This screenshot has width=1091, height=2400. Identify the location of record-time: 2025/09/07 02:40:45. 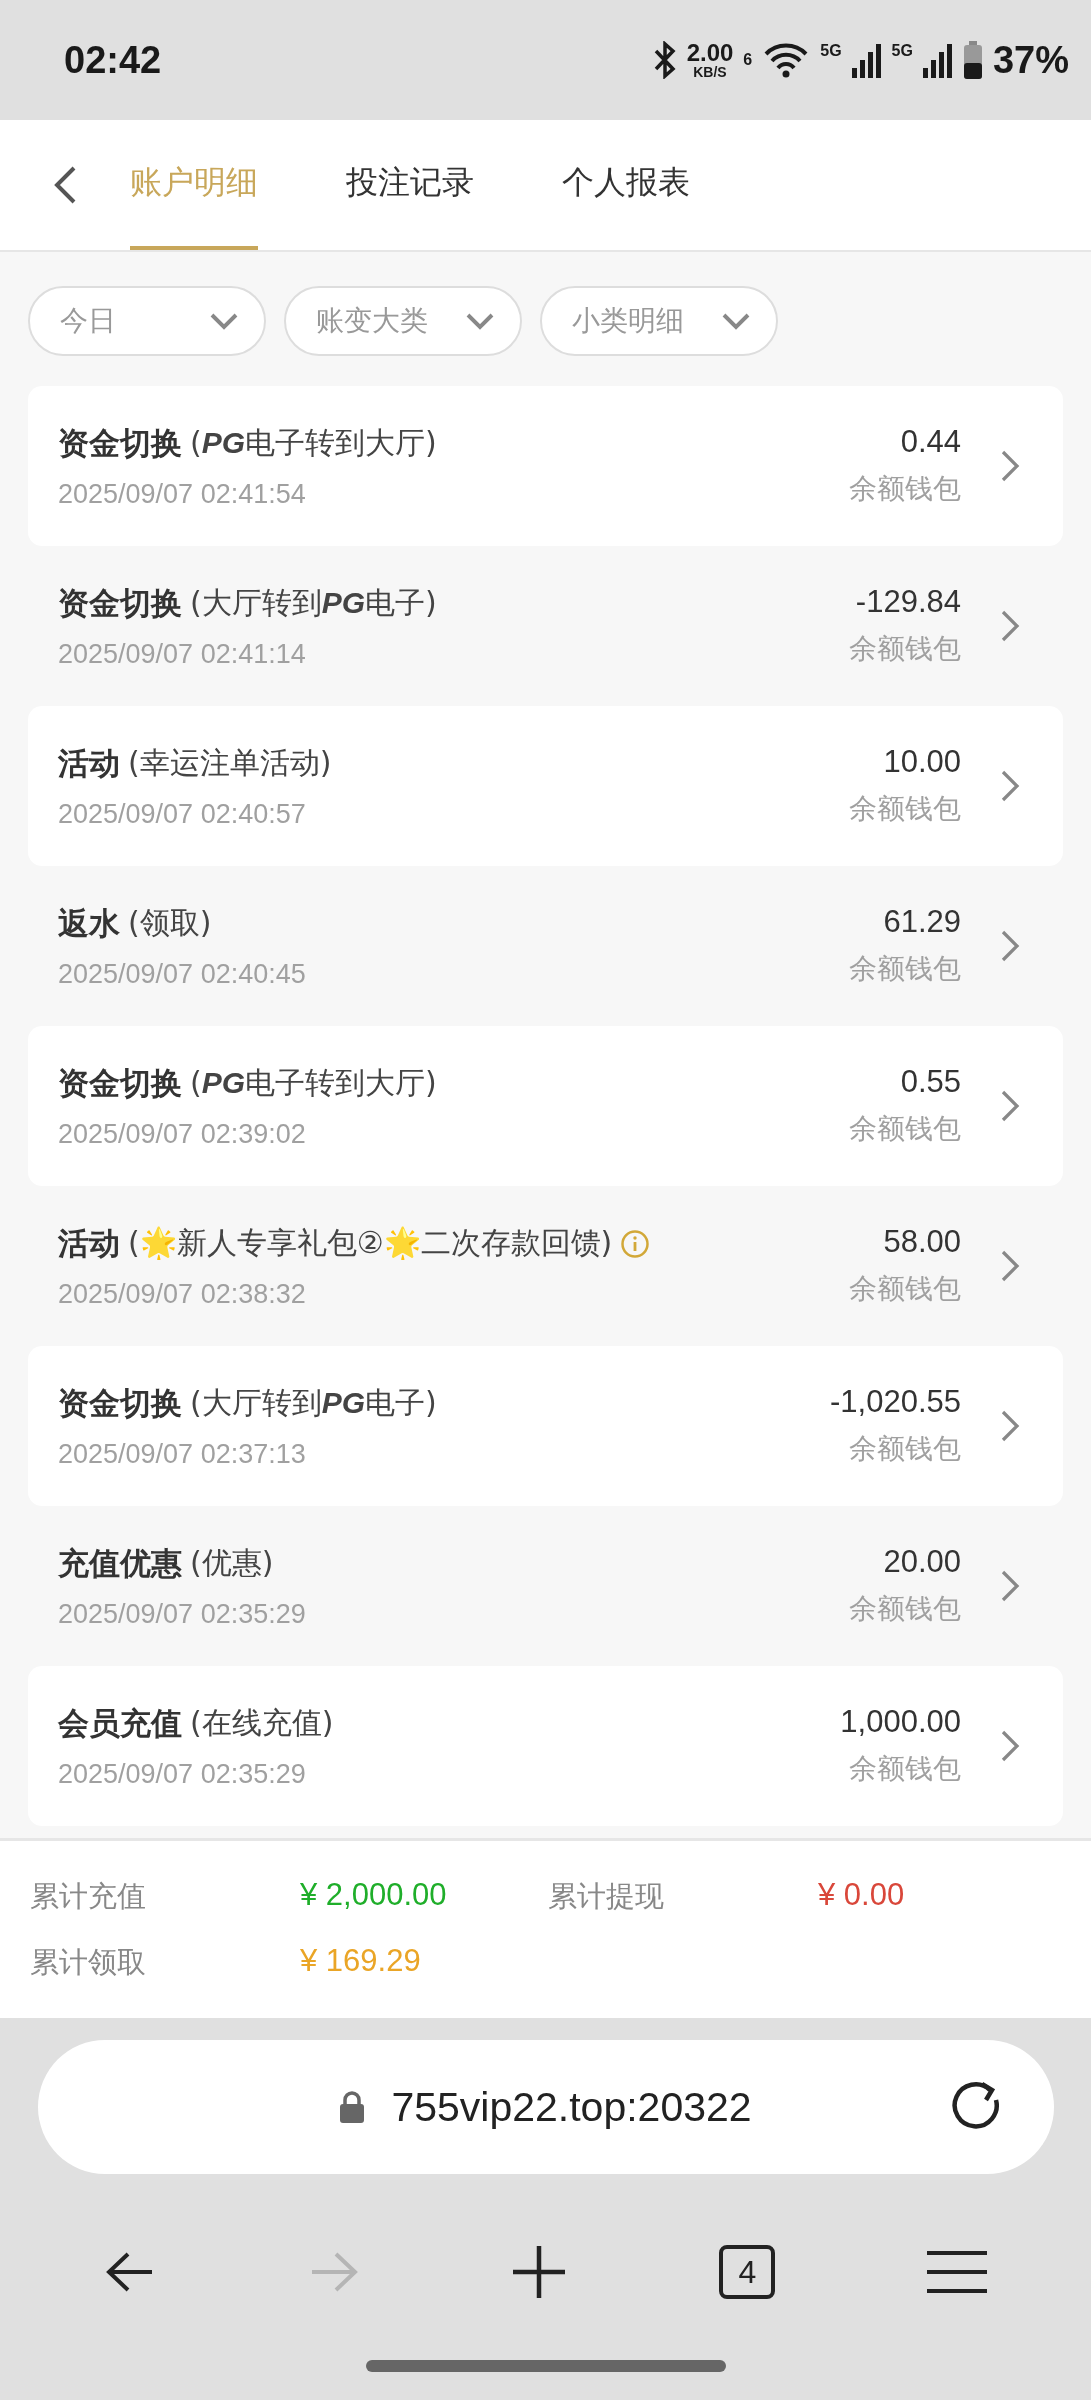
(182, 974).